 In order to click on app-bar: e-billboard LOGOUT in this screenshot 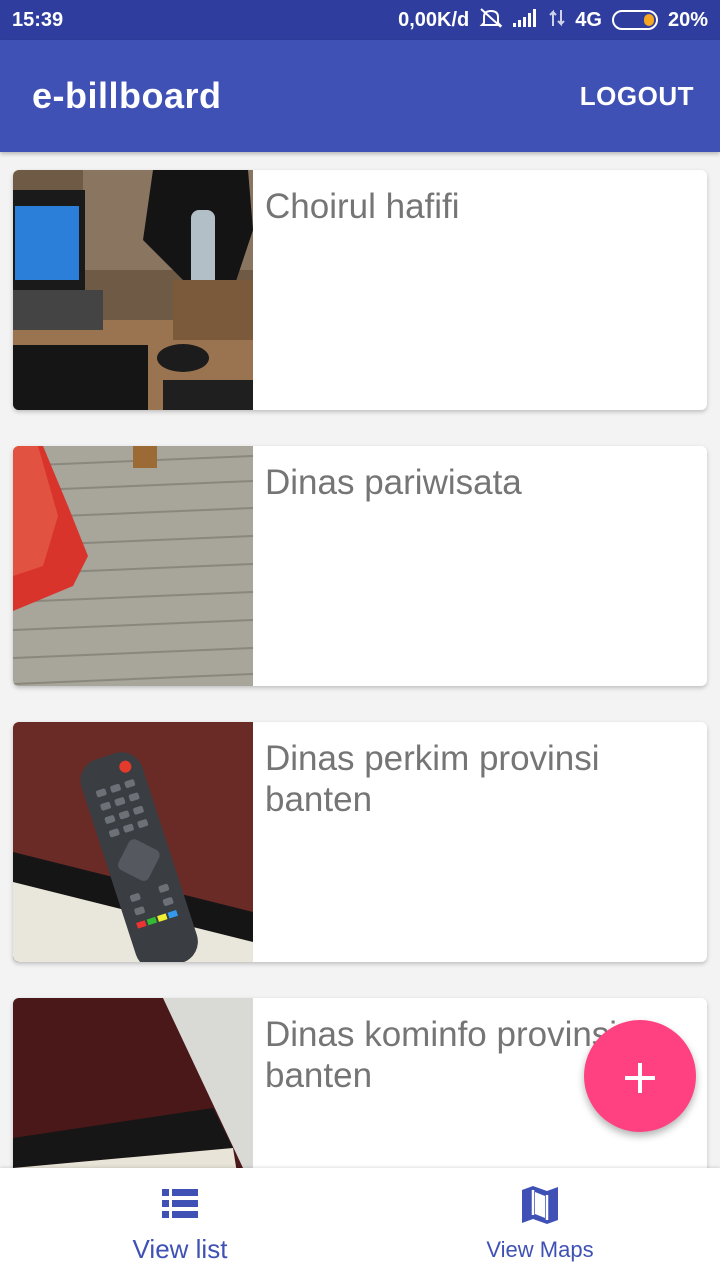, I will do `click(360, 96)`.